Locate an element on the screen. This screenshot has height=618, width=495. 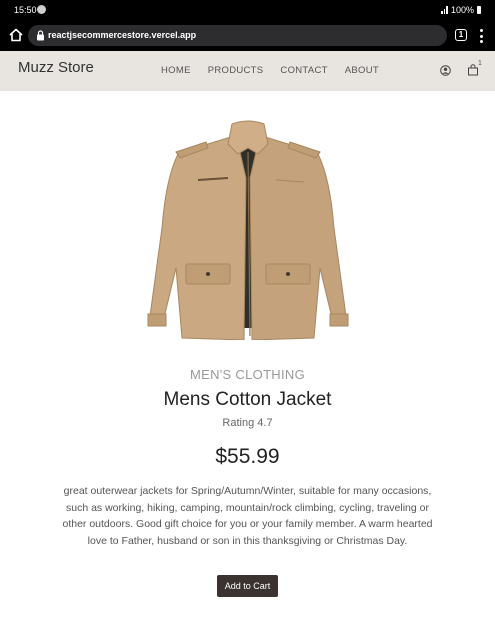
battery-icon is located at coordinates (479, 10).